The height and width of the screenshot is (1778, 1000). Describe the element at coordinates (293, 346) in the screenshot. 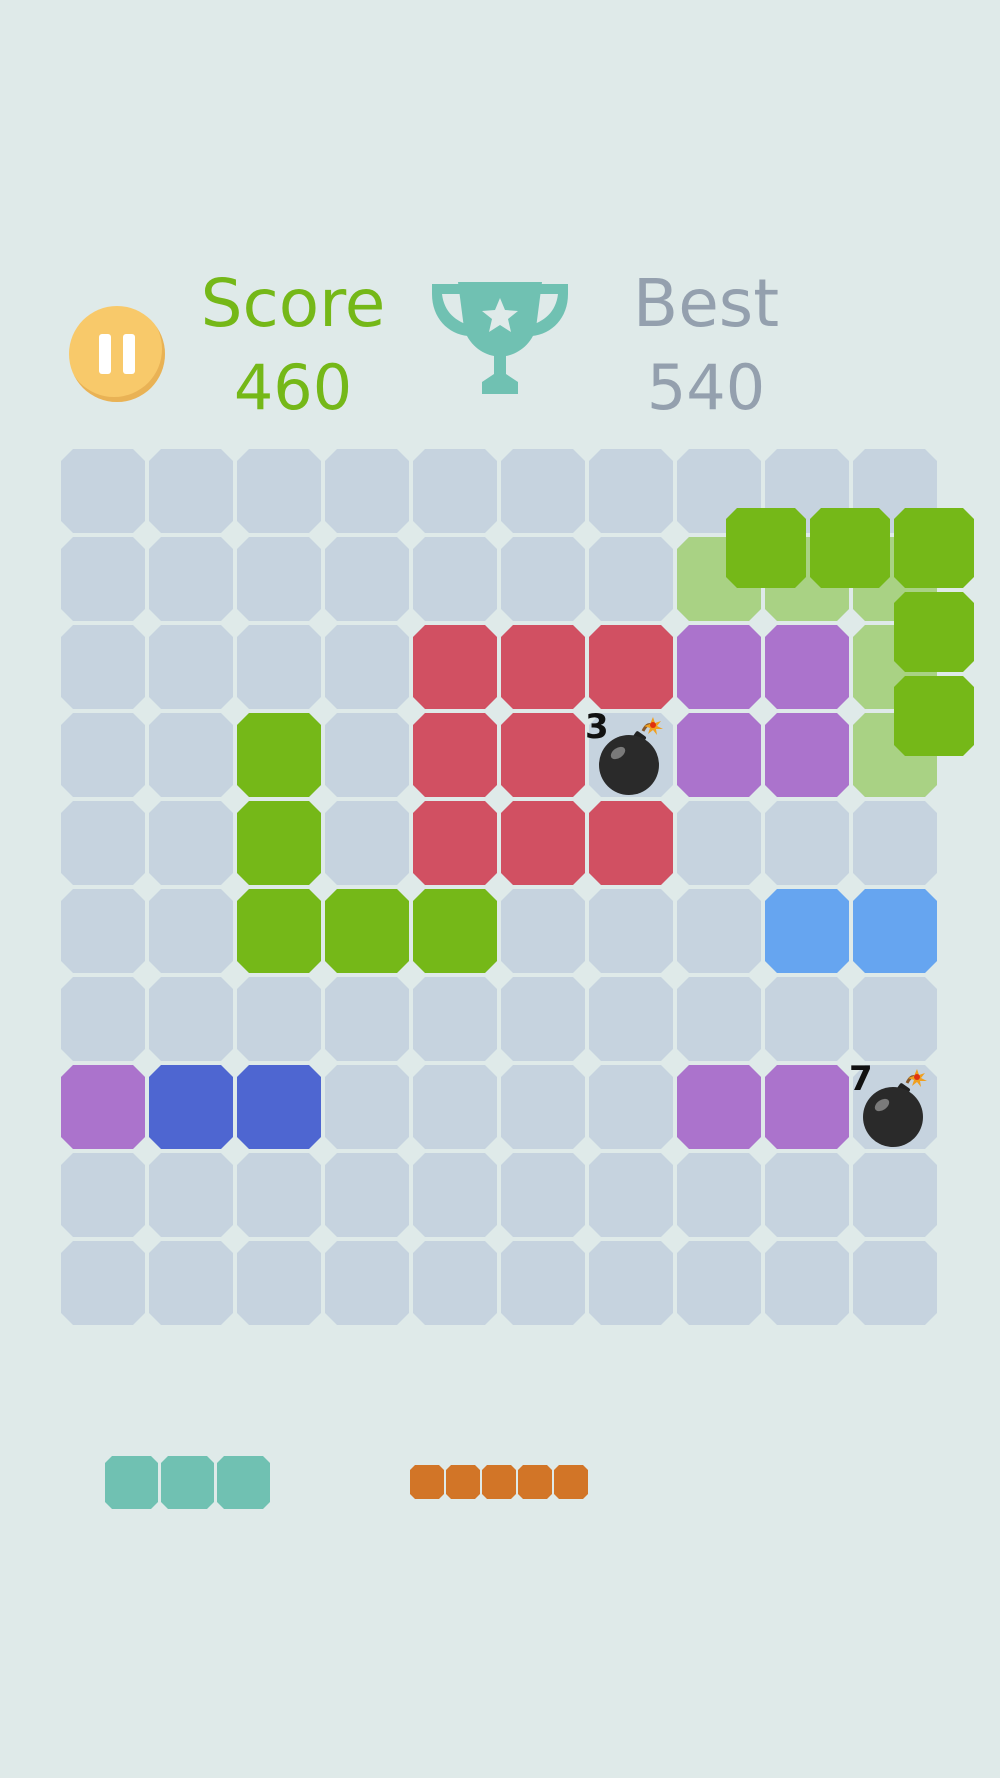

I see `score-panel: Score 460` at that location.